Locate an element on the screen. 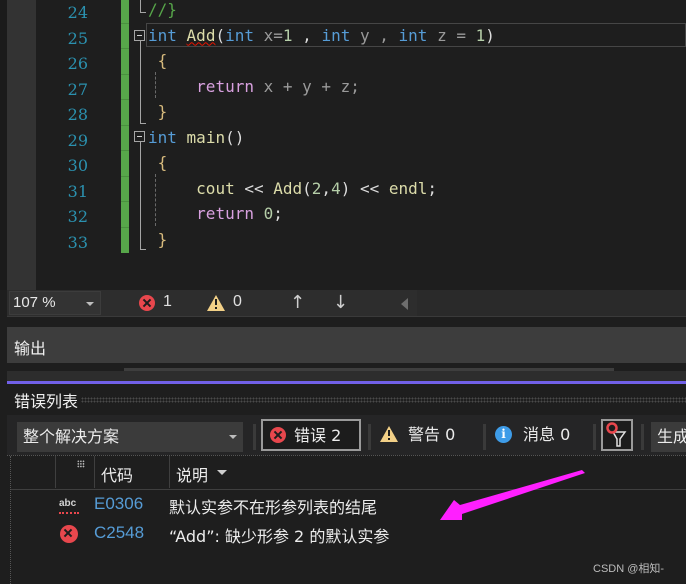 This screenshot has width=686, height=584. watermark: CSDN @相知- is located at coordinates (629, 569).